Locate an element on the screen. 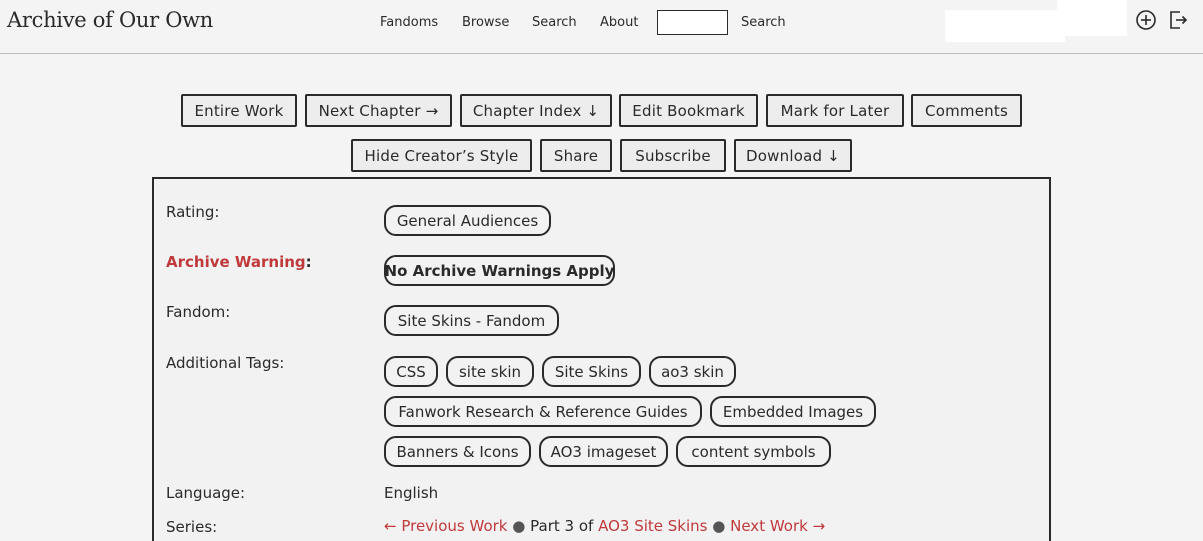 Image resolution: width=1203 pixels, height=541 pixels. nav-browse: Browse is located at coordinates (485, 22).